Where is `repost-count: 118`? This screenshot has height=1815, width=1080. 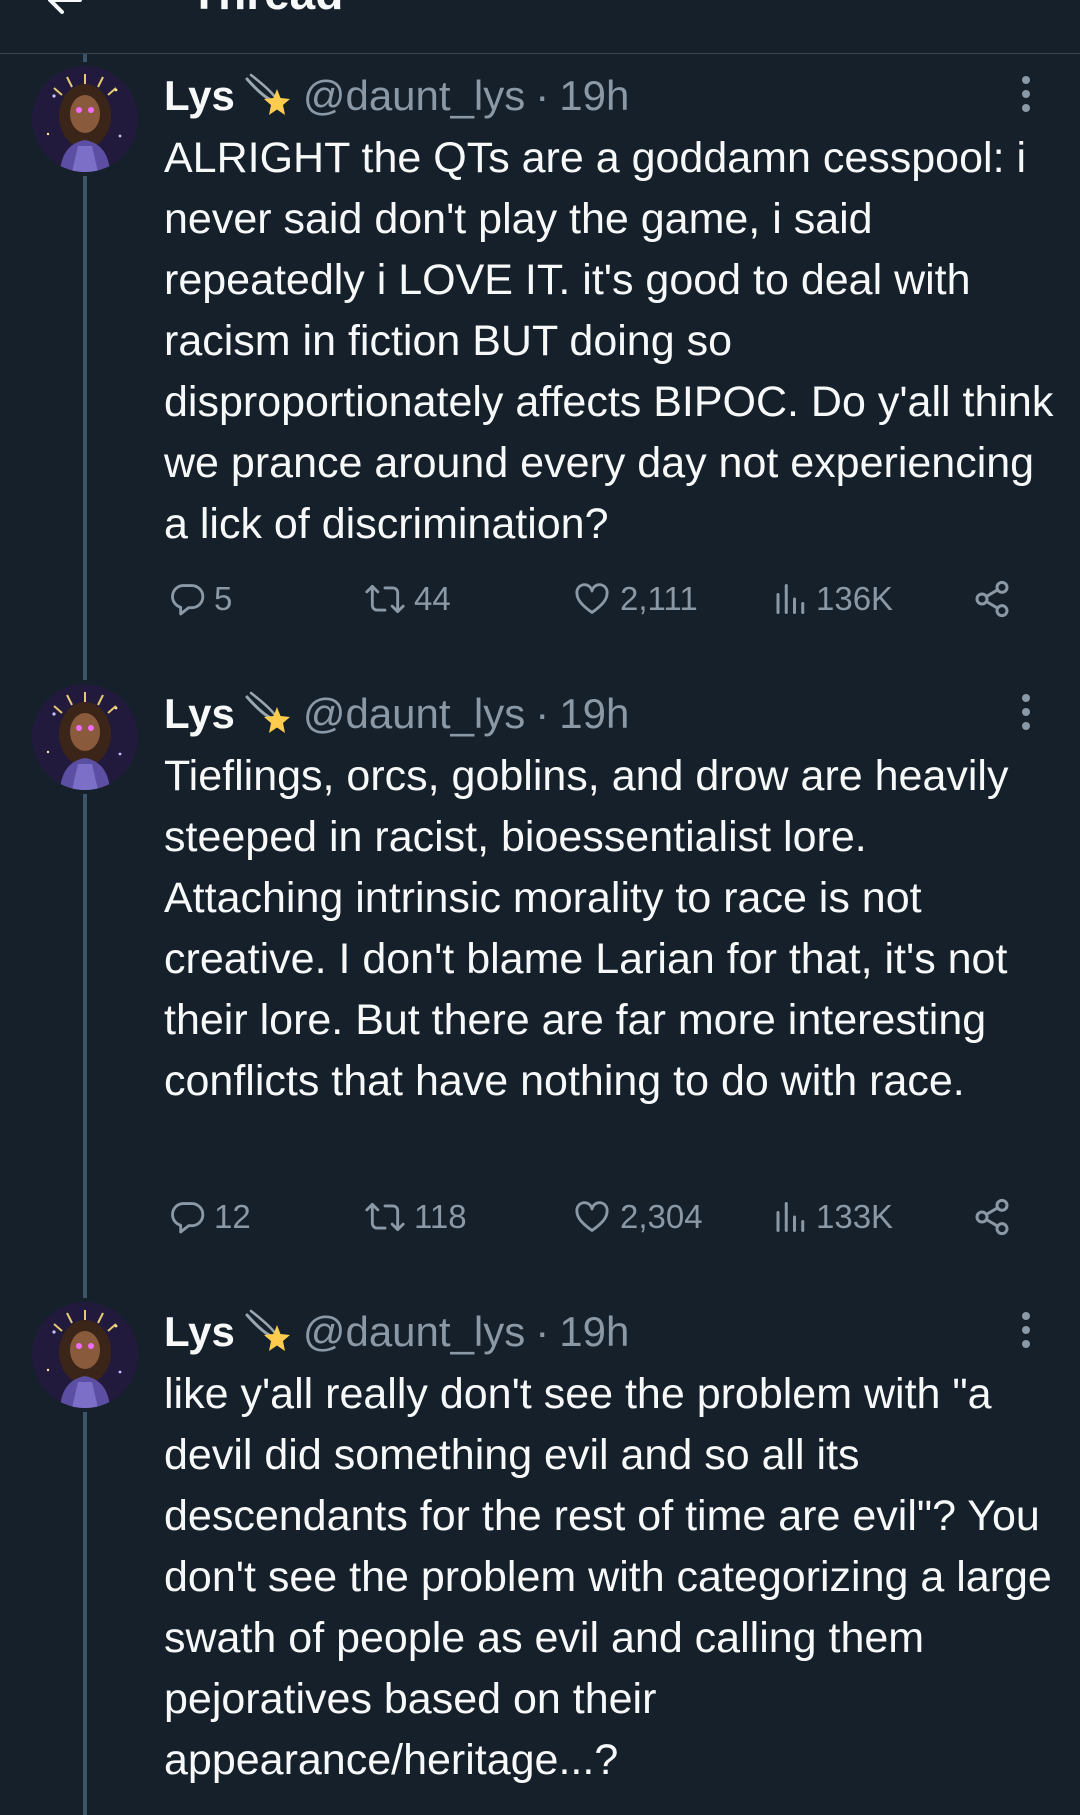 repost-count: 118 is located at coordinates (440, 1216).